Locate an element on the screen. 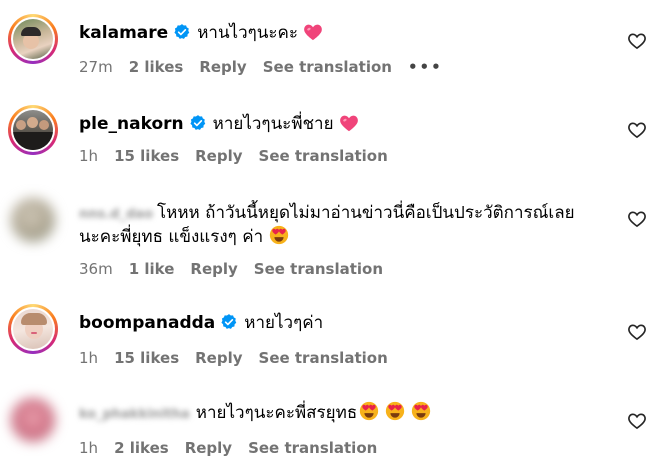 Image resolution: width=651 pixels, height=468 pixels. comment-line: kalamare หานไวๆนะคะ is located at coordinates (201, 34).